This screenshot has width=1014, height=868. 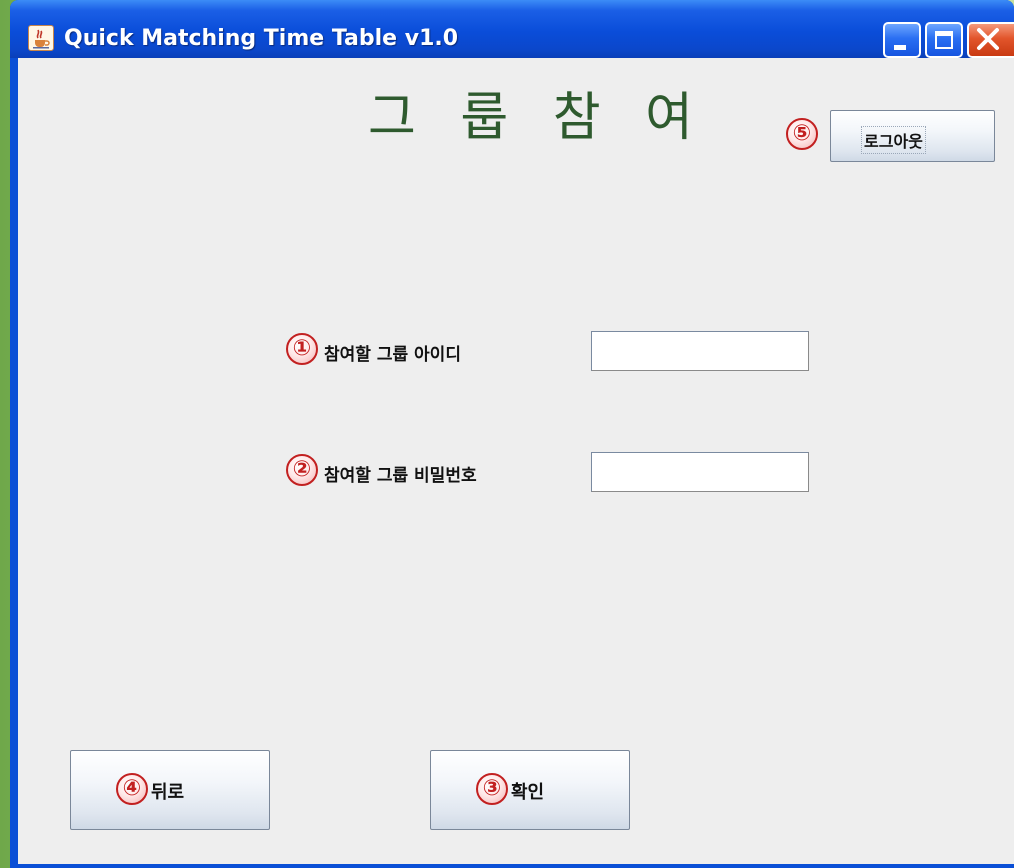 I want to click on minimize-button, so click(x=902, y=40).